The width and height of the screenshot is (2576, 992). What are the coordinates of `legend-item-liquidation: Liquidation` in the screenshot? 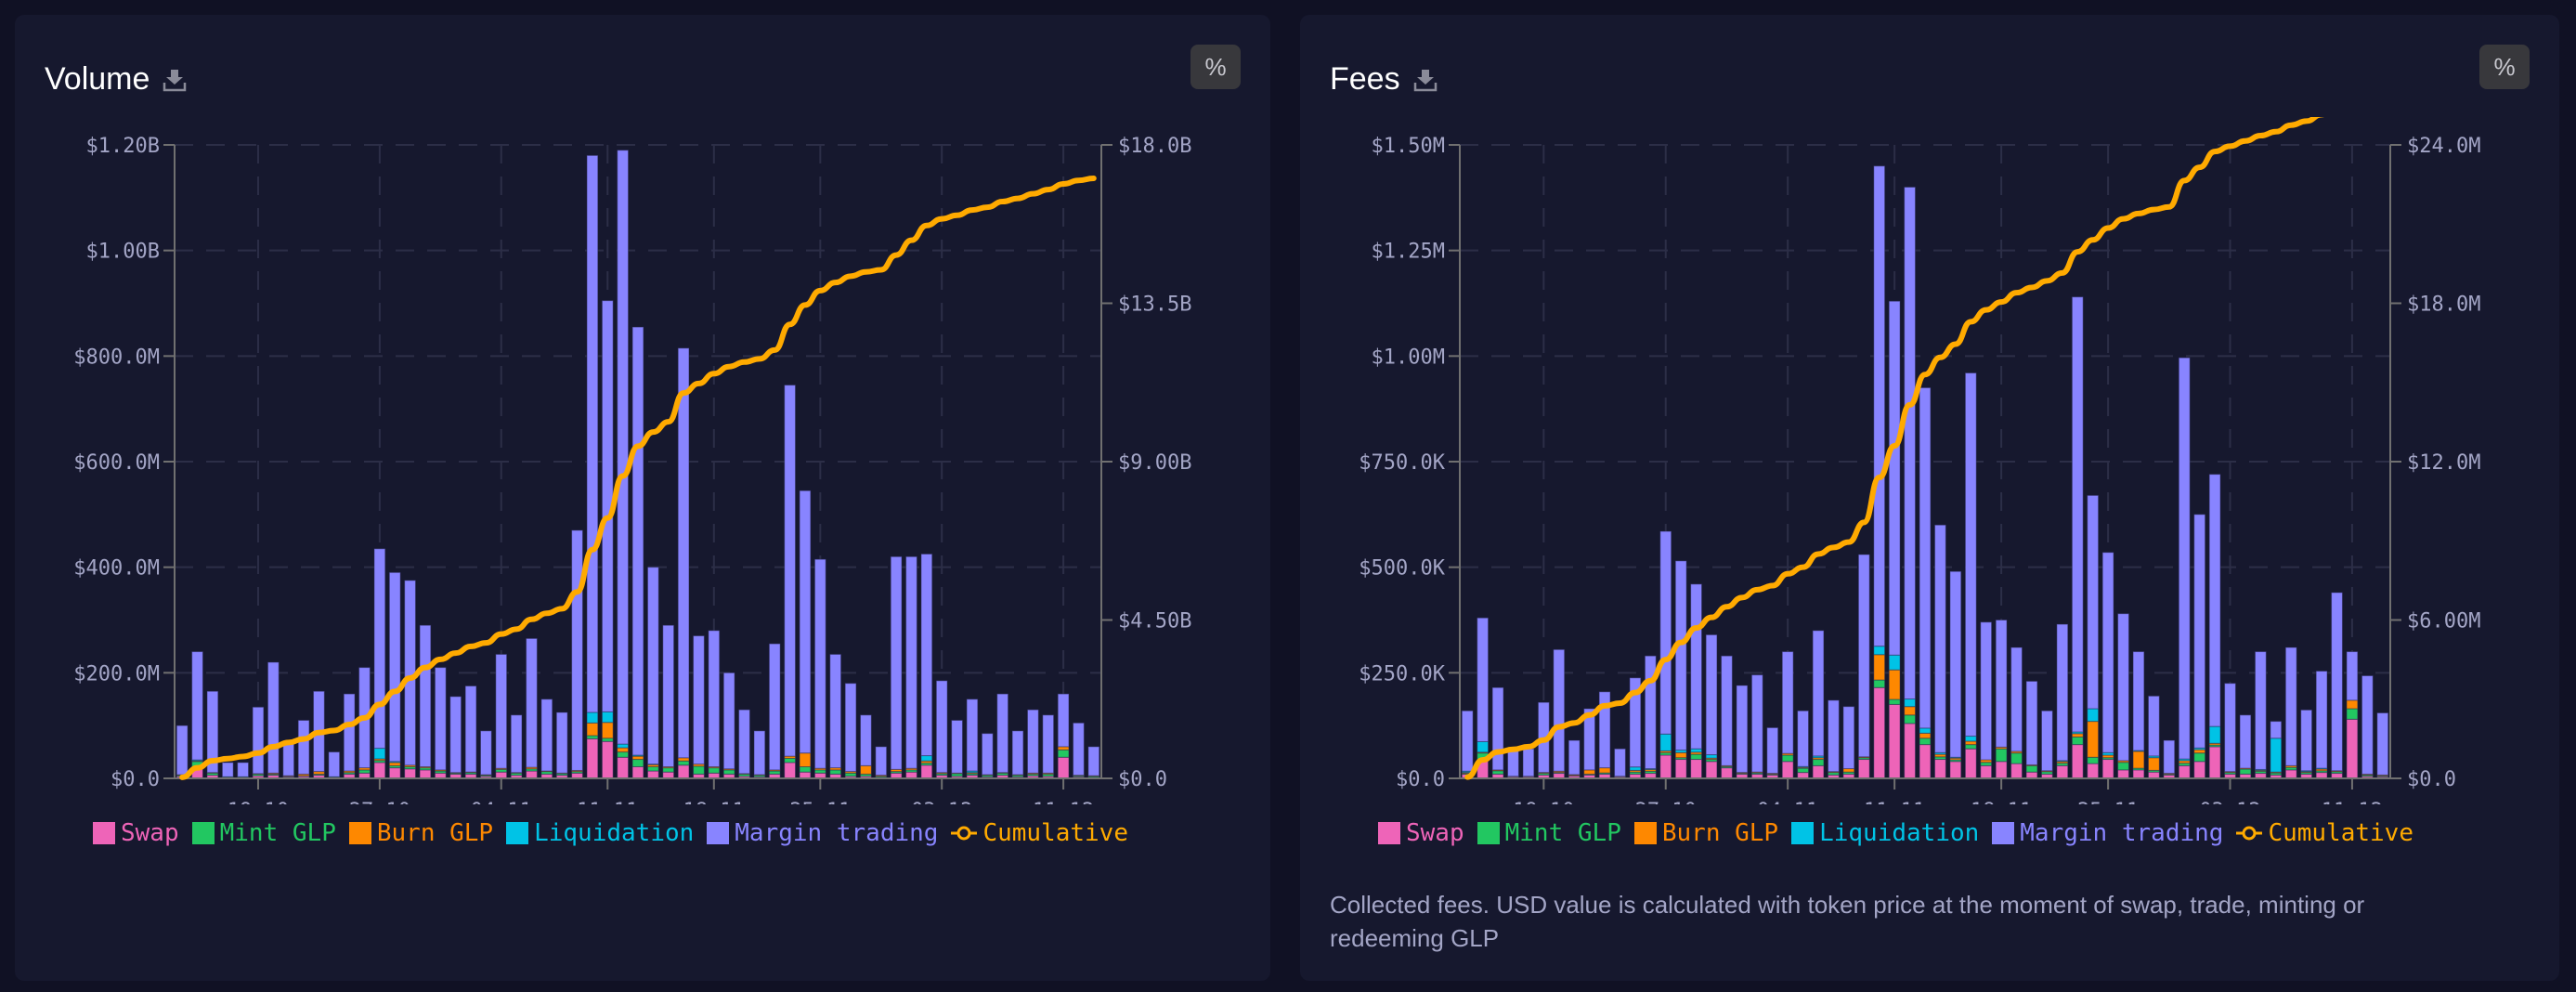 It's located at (1885, 833).